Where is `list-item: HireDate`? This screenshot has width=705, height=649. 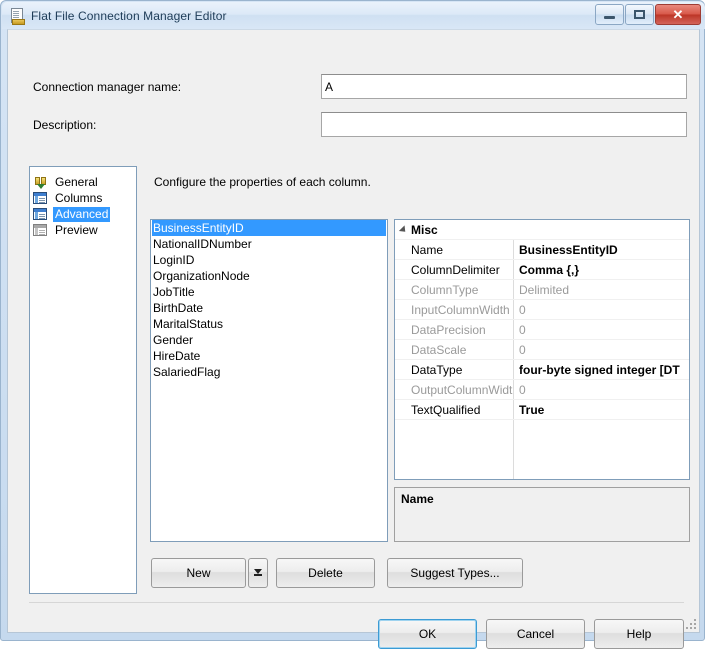
list-item: HireDate is located at coordinates (269, 356).